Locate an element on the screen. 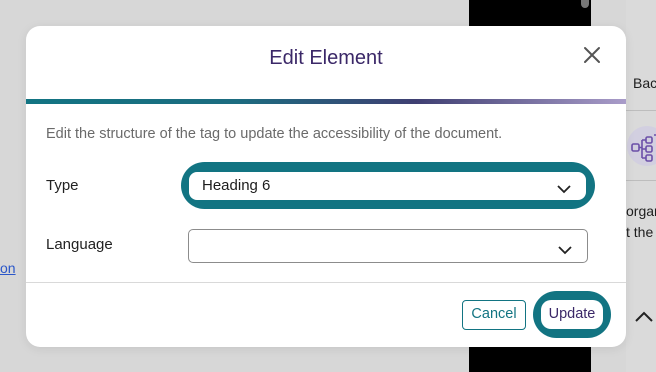 Image resolution: width=656 pixels, height=372 pixels. language-label: Language is located at coordinates (79, 244).